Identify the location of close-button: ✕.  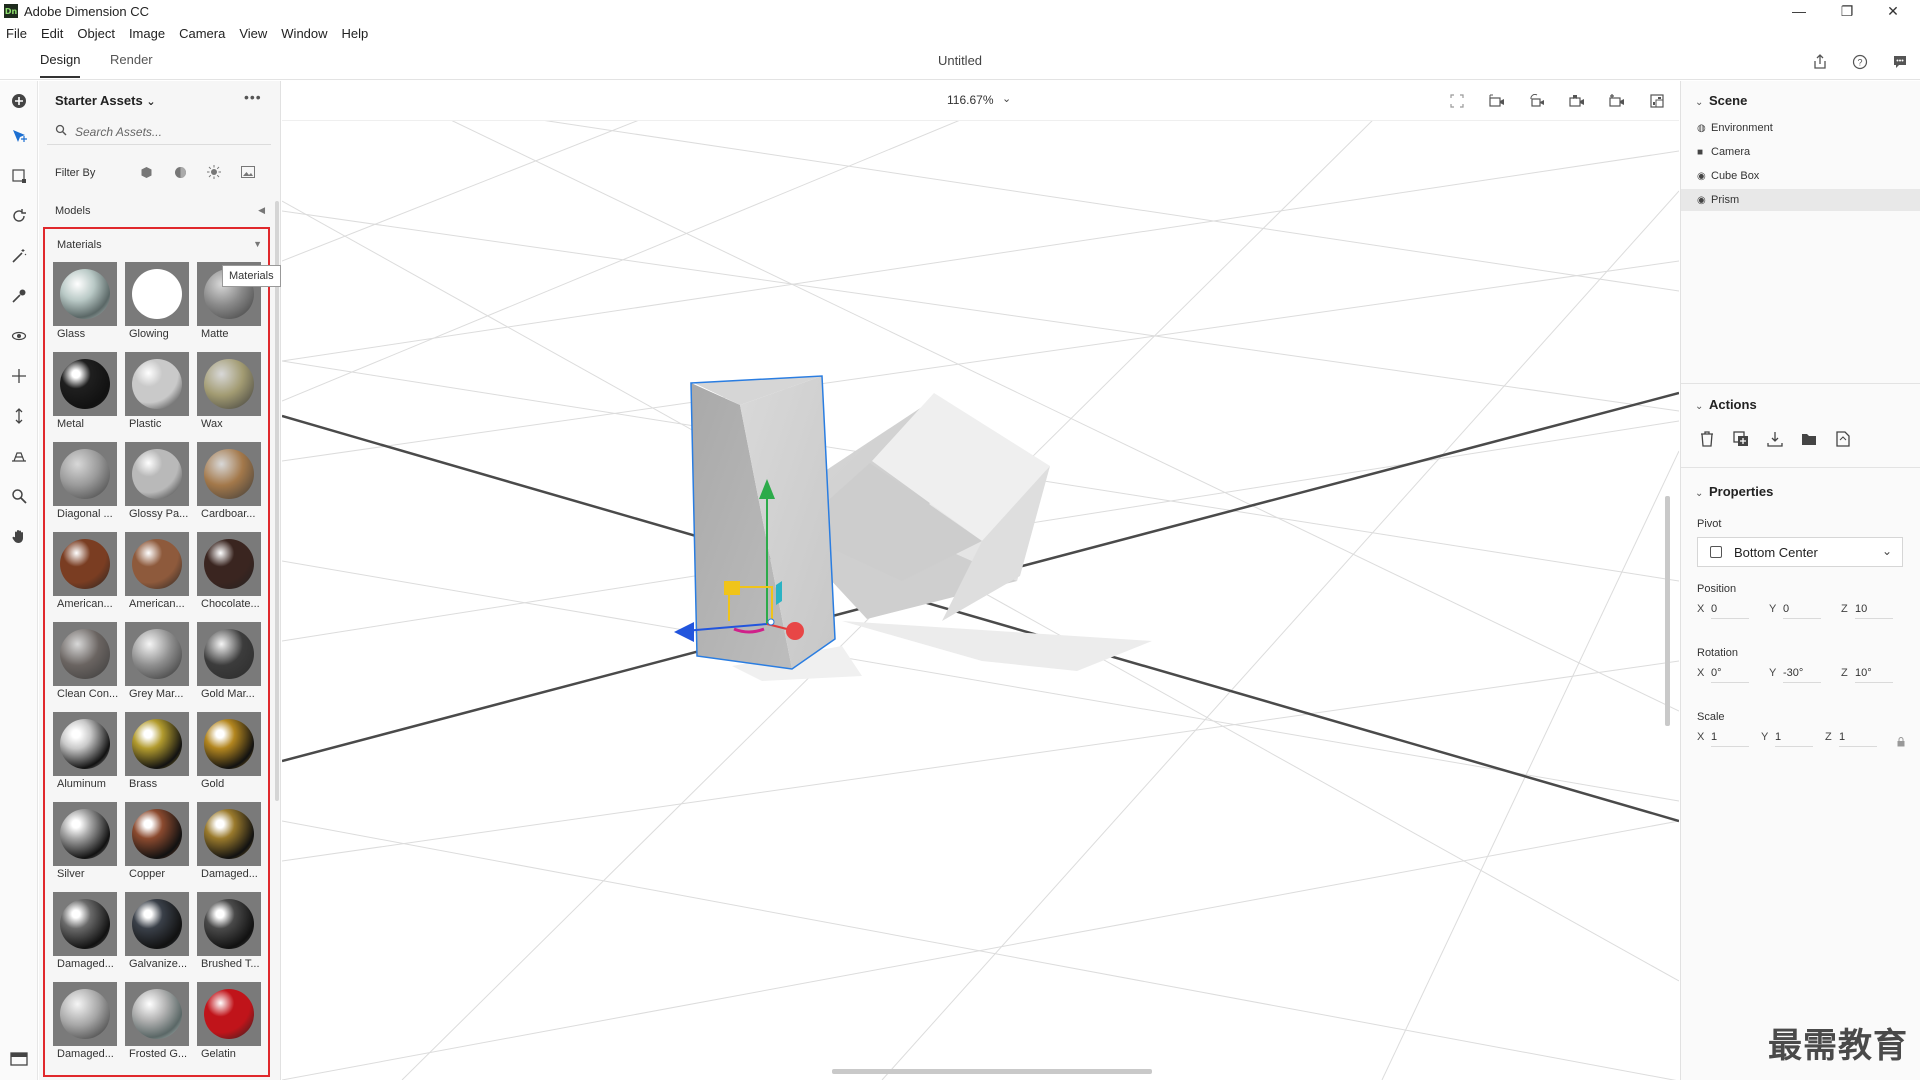
(1893, 11).